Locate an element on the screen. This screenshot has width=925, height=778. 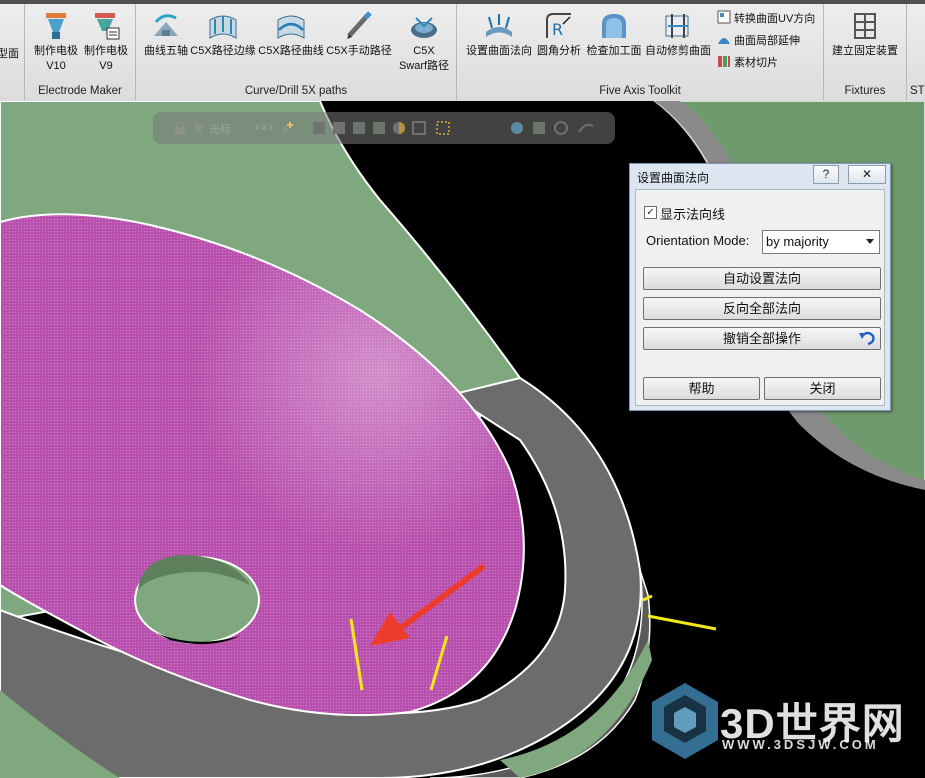
c5x-manual-path-icon is located at coordinates (359, 25).